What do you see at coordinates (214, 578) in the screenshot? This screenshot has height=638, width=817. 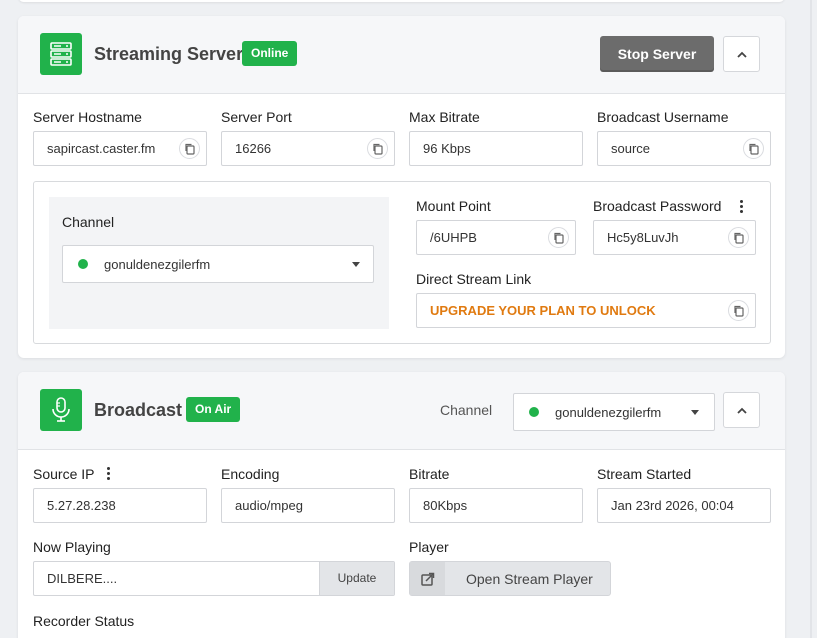 I see `now-playing-field: DILBERE.... Update` at bounding box center [214, 578].